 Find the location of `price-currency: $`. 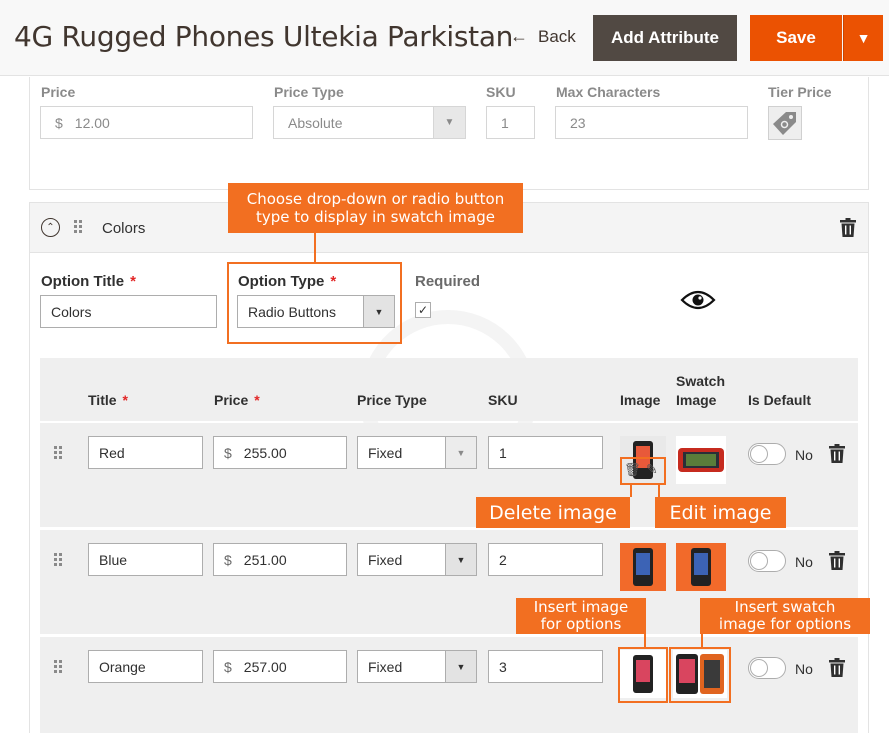

price-currency: $ is located at coordinates (59, 122).